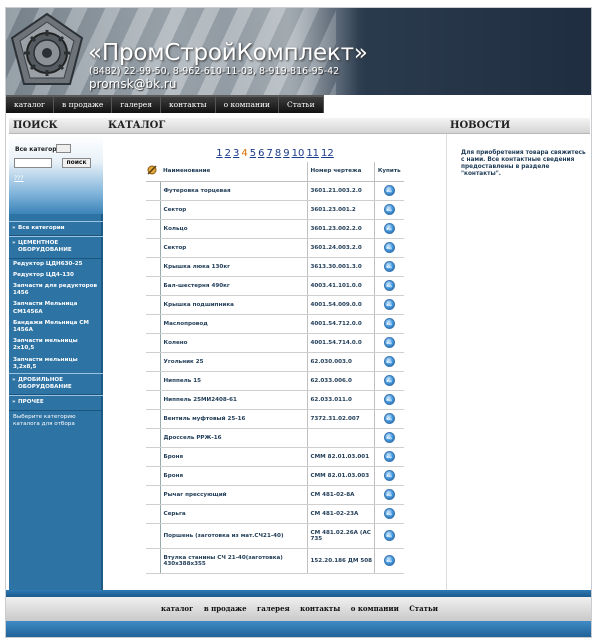 The image size is (598, 641). What do you see at coordinates (219, 153) in the screenshot?
I see `page-link: 1` at bounding box center [219, 153].